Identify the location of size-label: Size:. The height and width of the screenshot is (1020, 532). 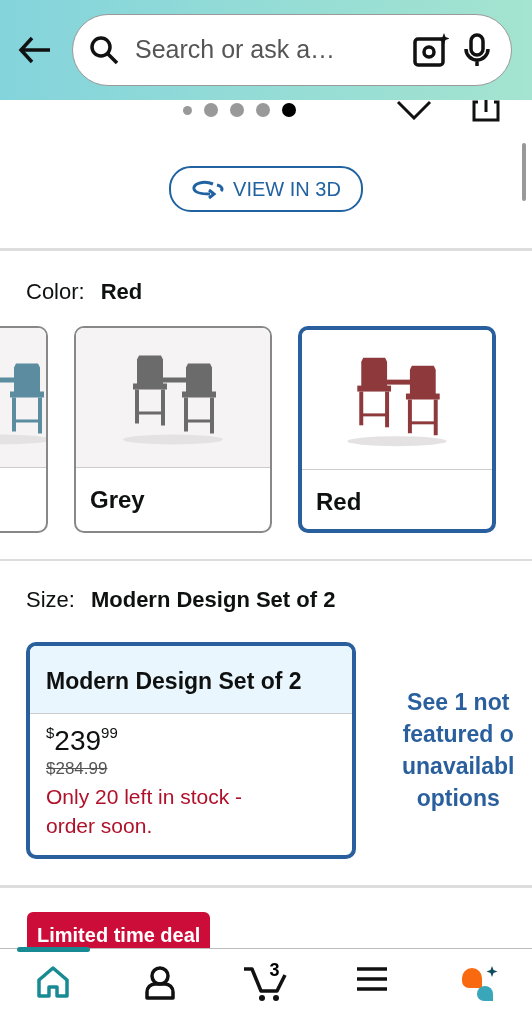
(50, 600).